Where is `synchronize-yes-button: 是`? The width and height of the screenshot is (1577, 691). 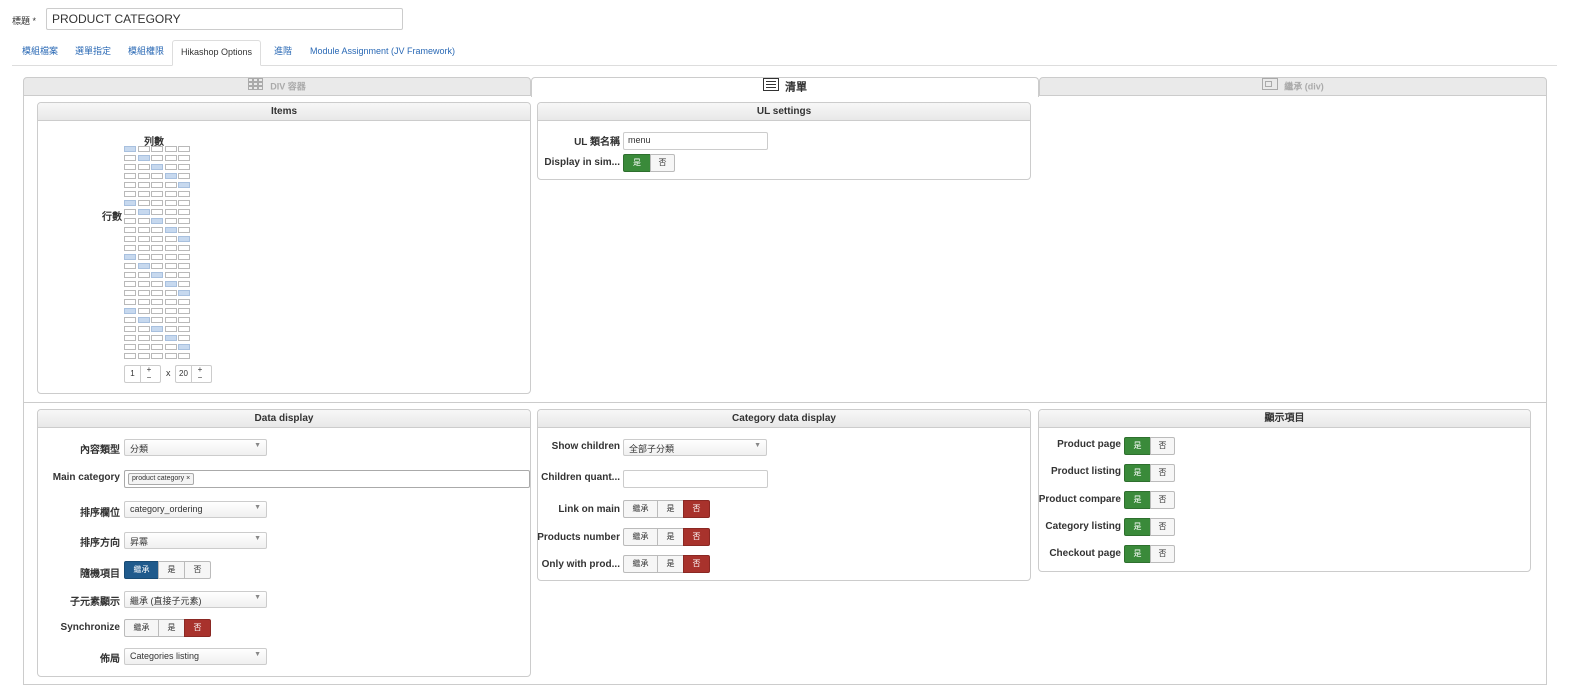 synchronize-yes-button: 是 is located at coordinates (171, 628).